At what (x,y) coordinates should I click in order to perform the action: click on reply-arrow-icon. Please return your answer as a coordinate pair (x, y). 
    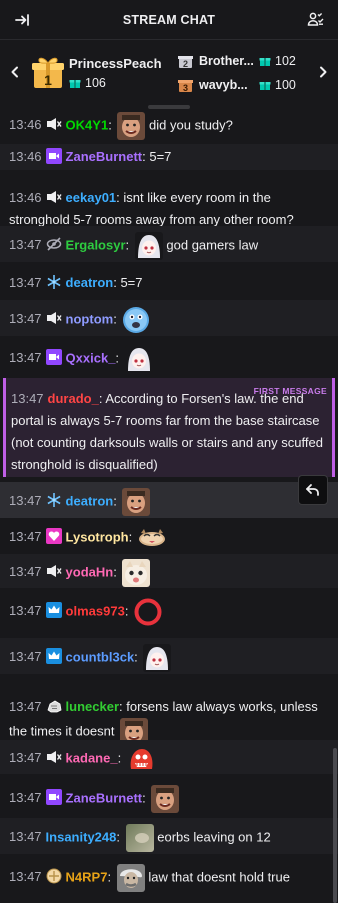
    Looking at the image, I should click on (312, 490).